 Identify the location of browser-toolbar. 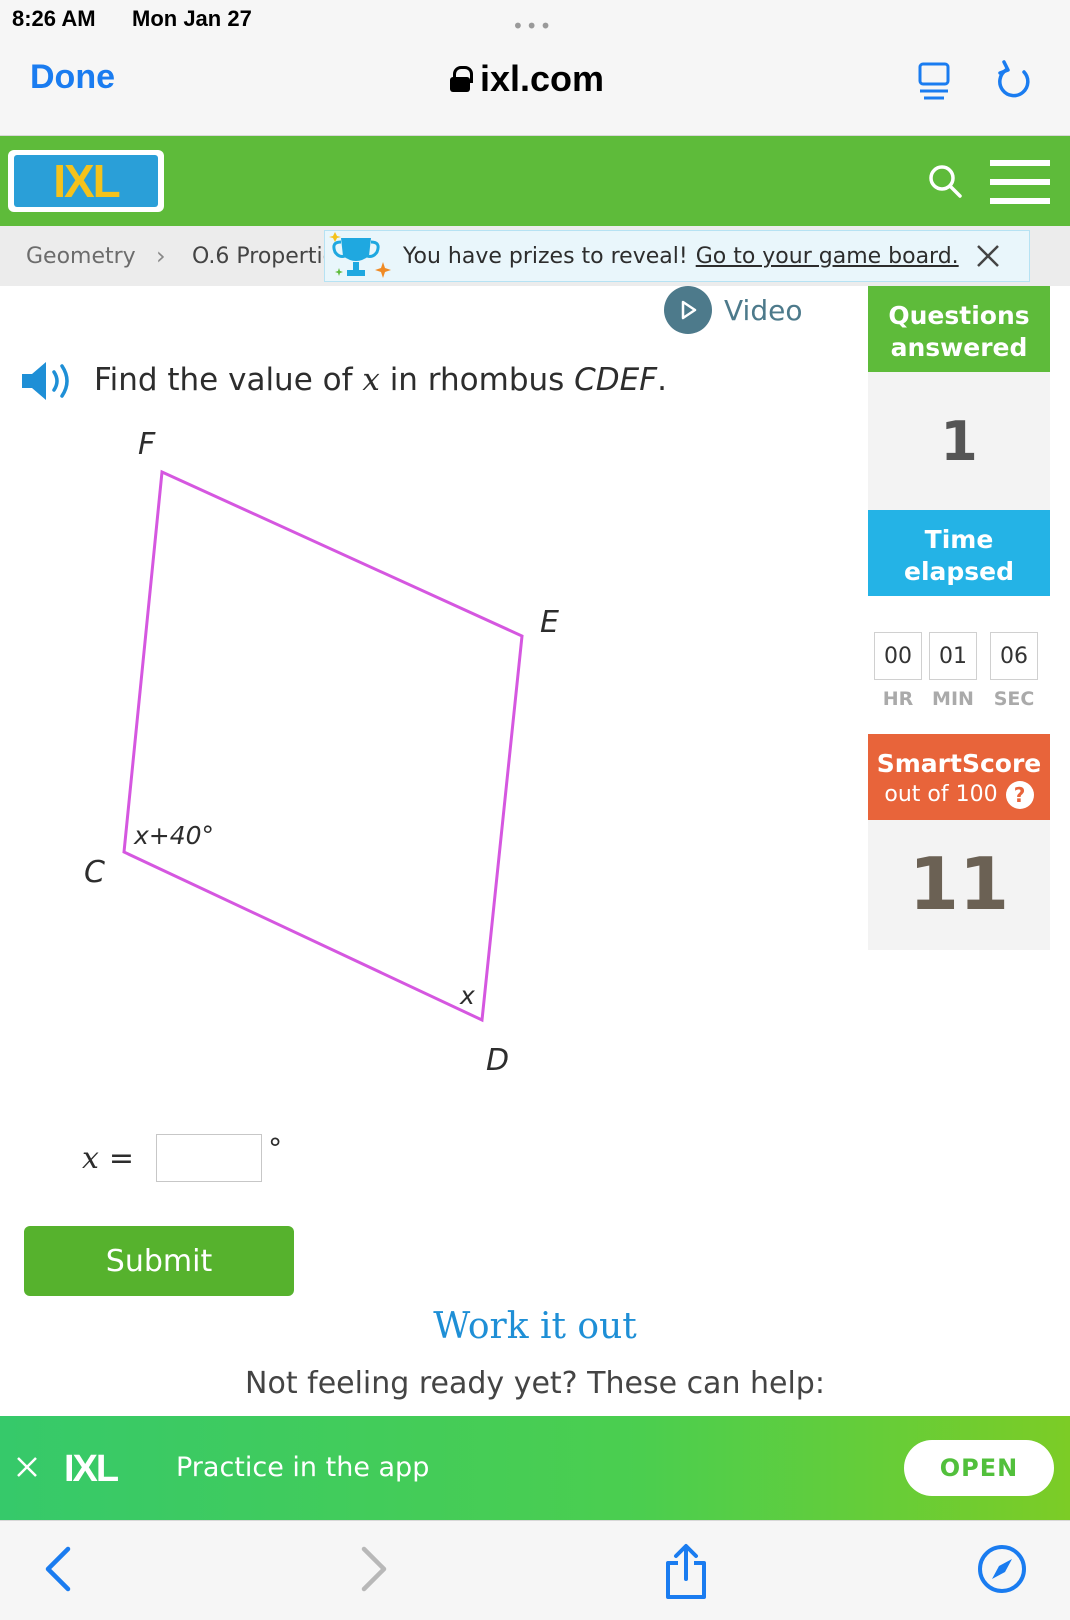
(535, 1570).